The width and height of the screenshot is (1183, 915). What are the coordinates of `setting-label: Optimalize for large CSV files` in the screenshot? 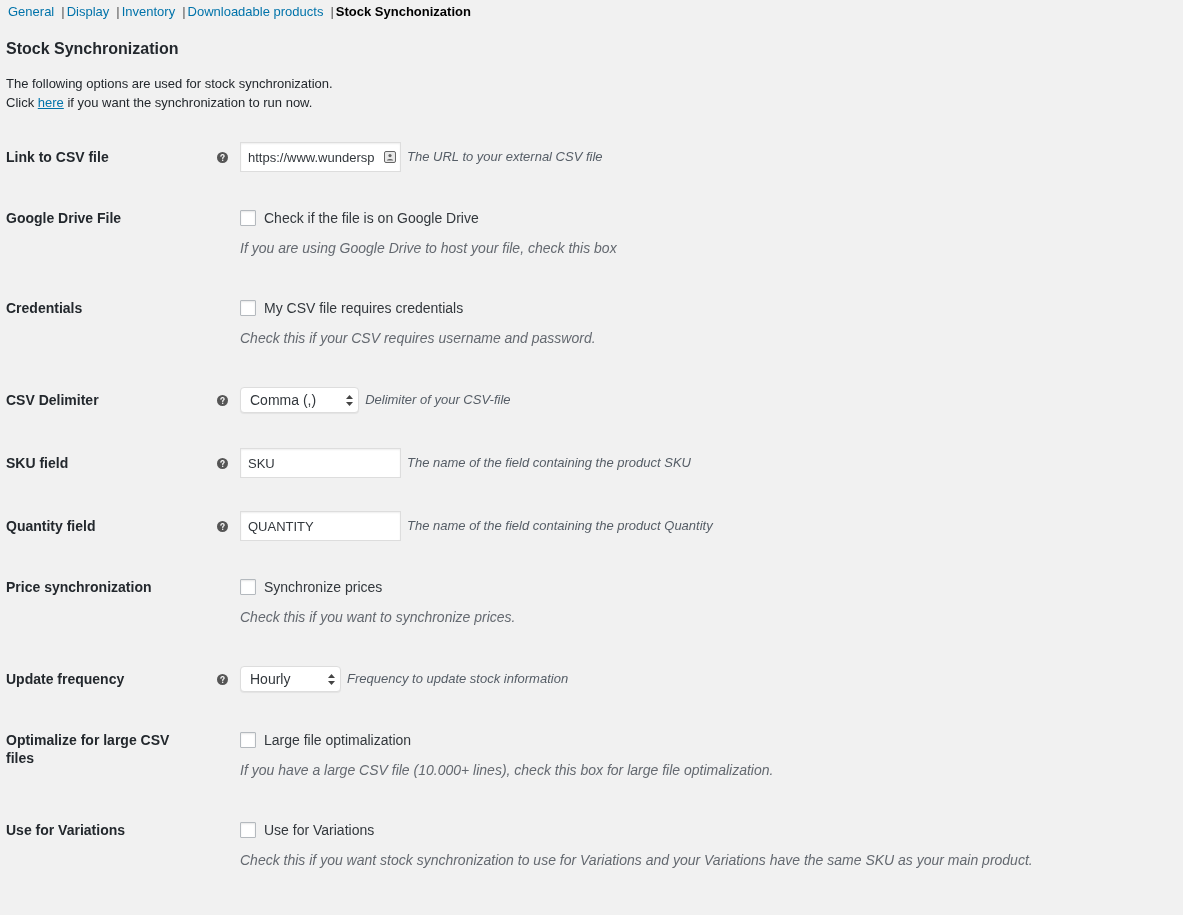 It's located at (88, 749).